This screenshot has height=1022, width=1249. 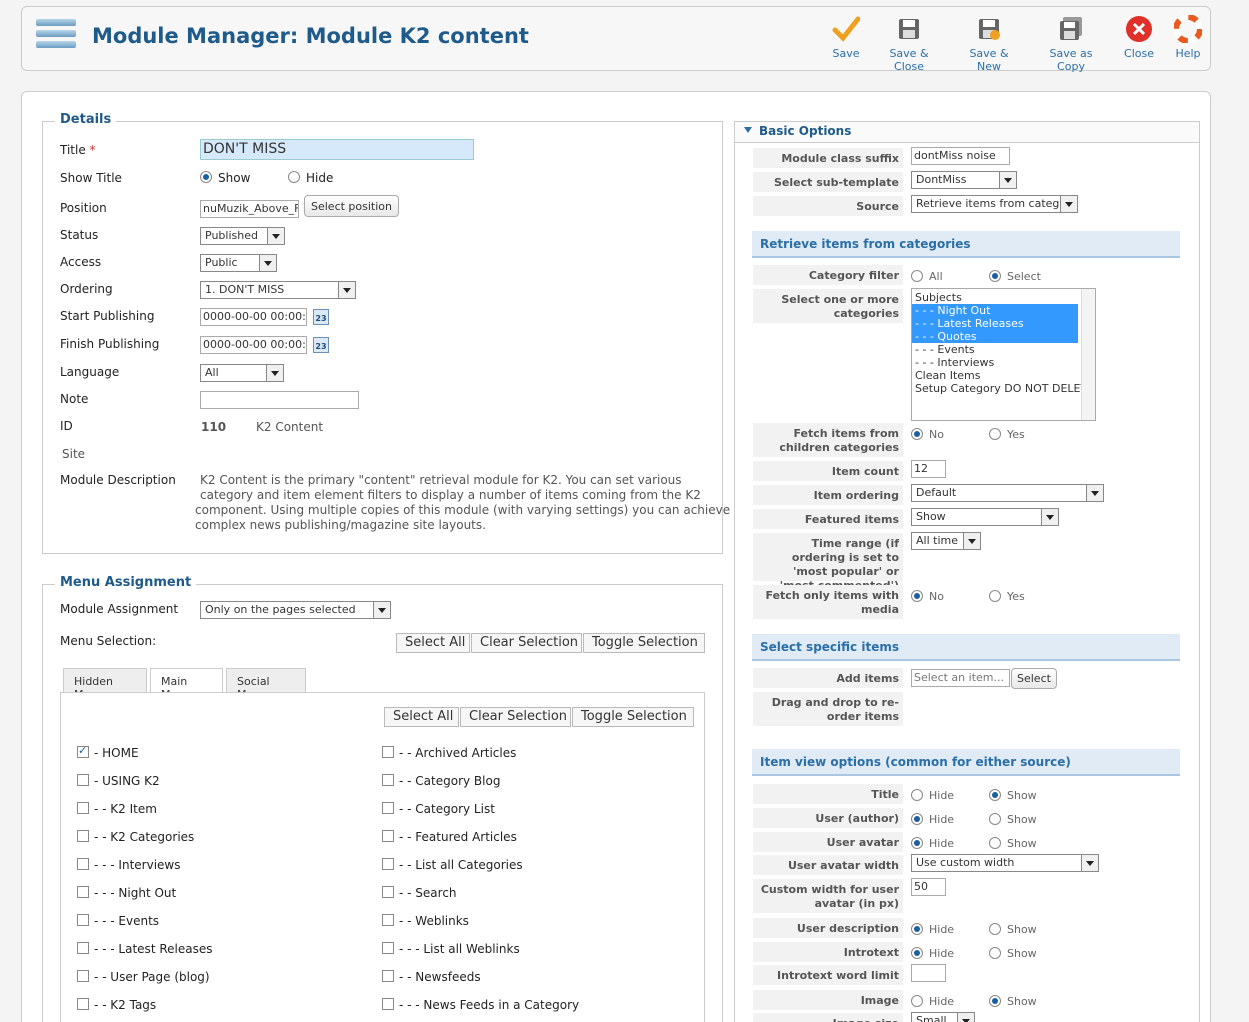 I want to click on category-option: Subjects, so click(x=995, y=297).